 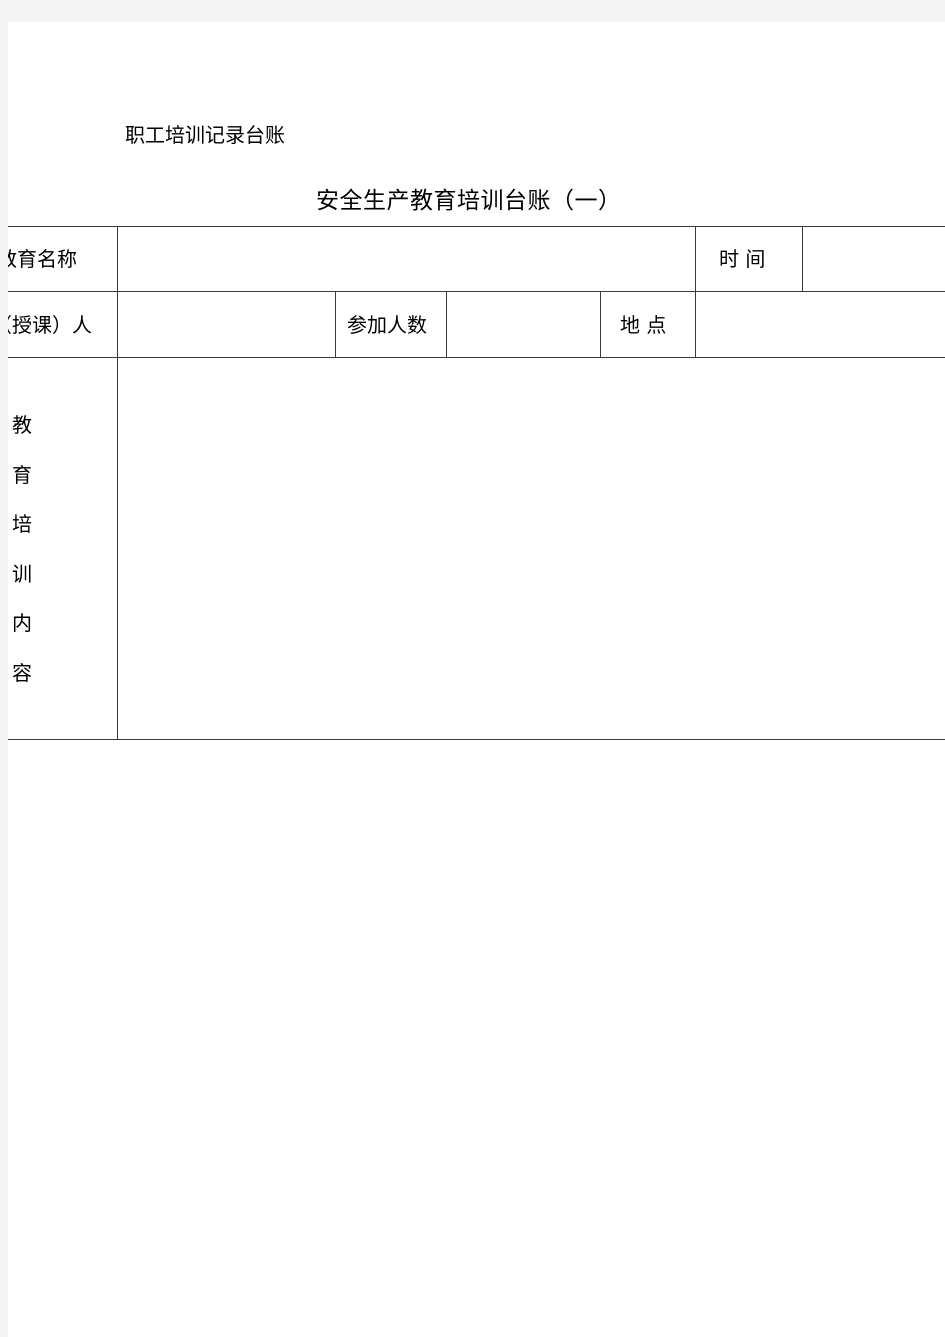 What do you see at coordinates (22, 425) in the screenshot?
I see `training-content-label-char: 教` at bounding box center [22, 425].